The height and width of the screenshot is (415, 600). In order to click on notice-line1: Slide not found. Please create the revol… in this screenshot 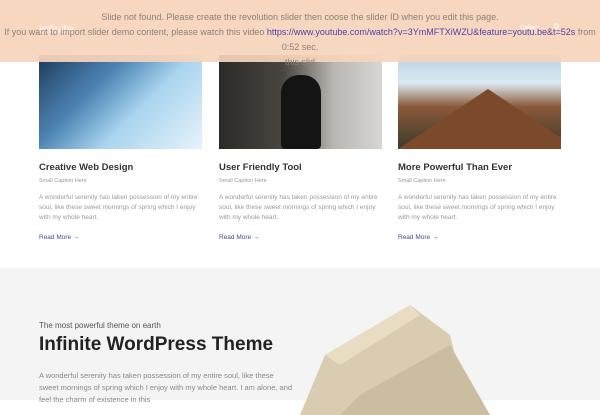, I will do `click(300, 17)`.